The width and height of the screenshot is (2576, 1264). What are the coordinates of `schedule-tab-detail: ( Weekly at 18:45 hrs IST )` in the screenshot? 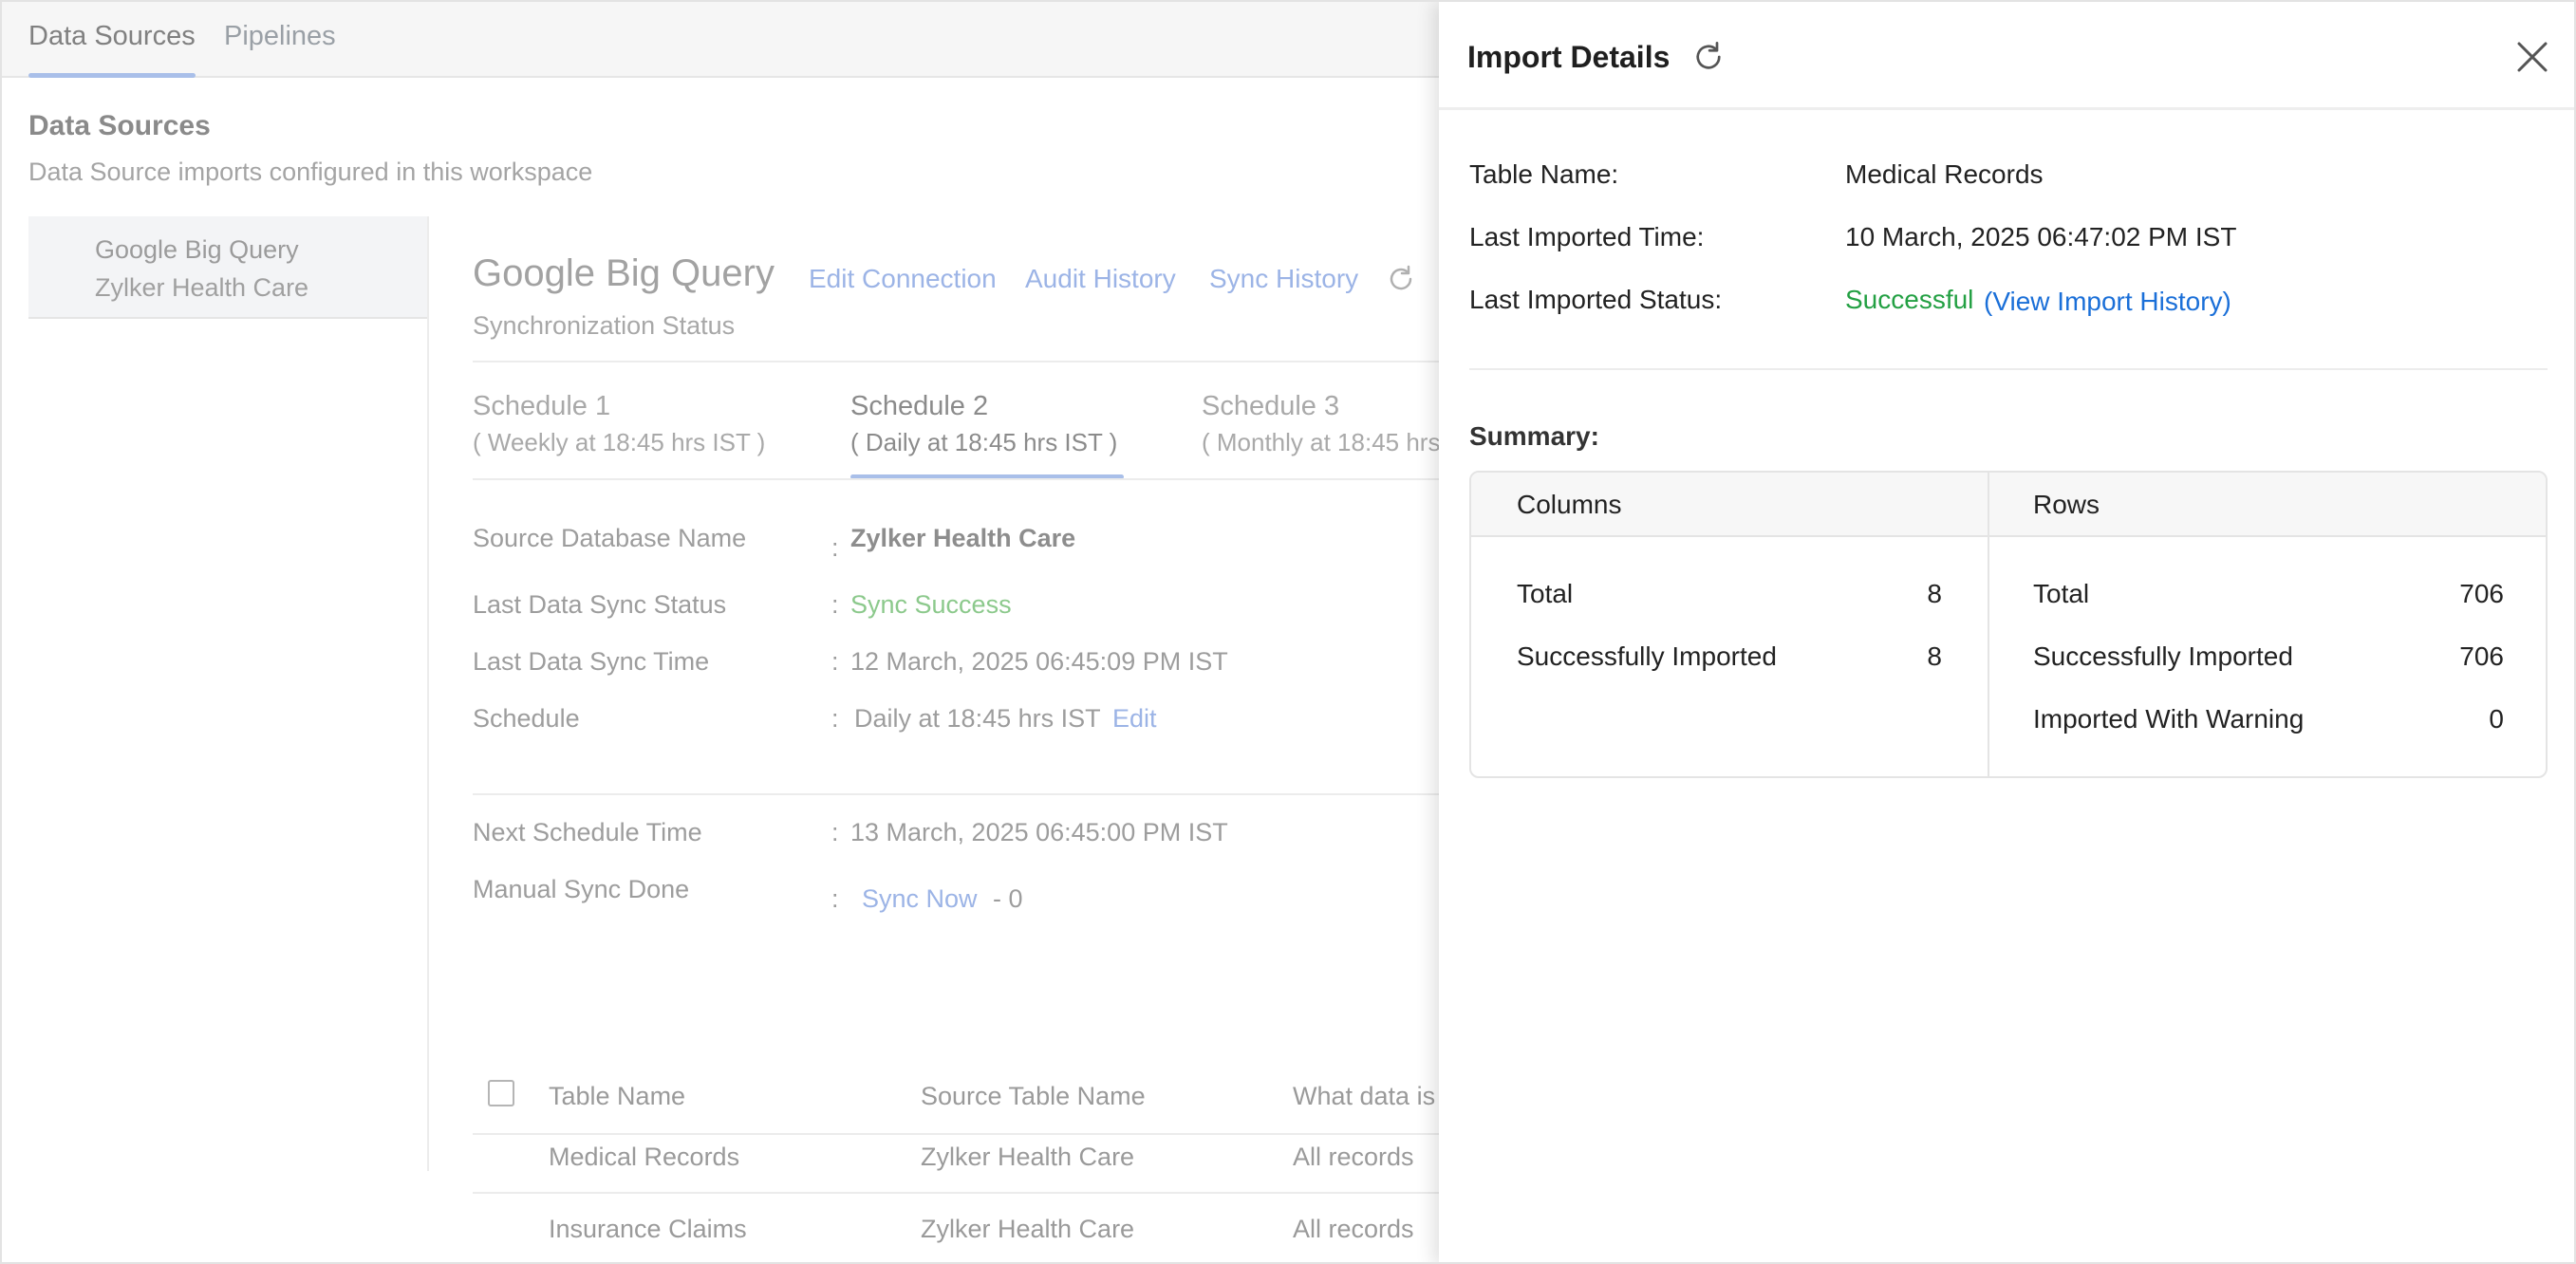 It's located at (619, 442).